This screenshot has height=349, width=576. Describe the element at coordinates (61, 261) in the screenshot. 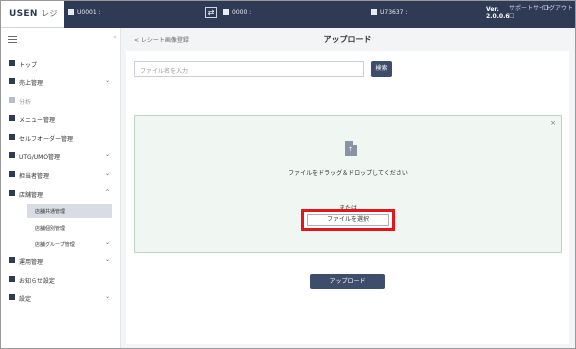

I see `sidebar-item-operation: 運用管理 ⌄` at that location.